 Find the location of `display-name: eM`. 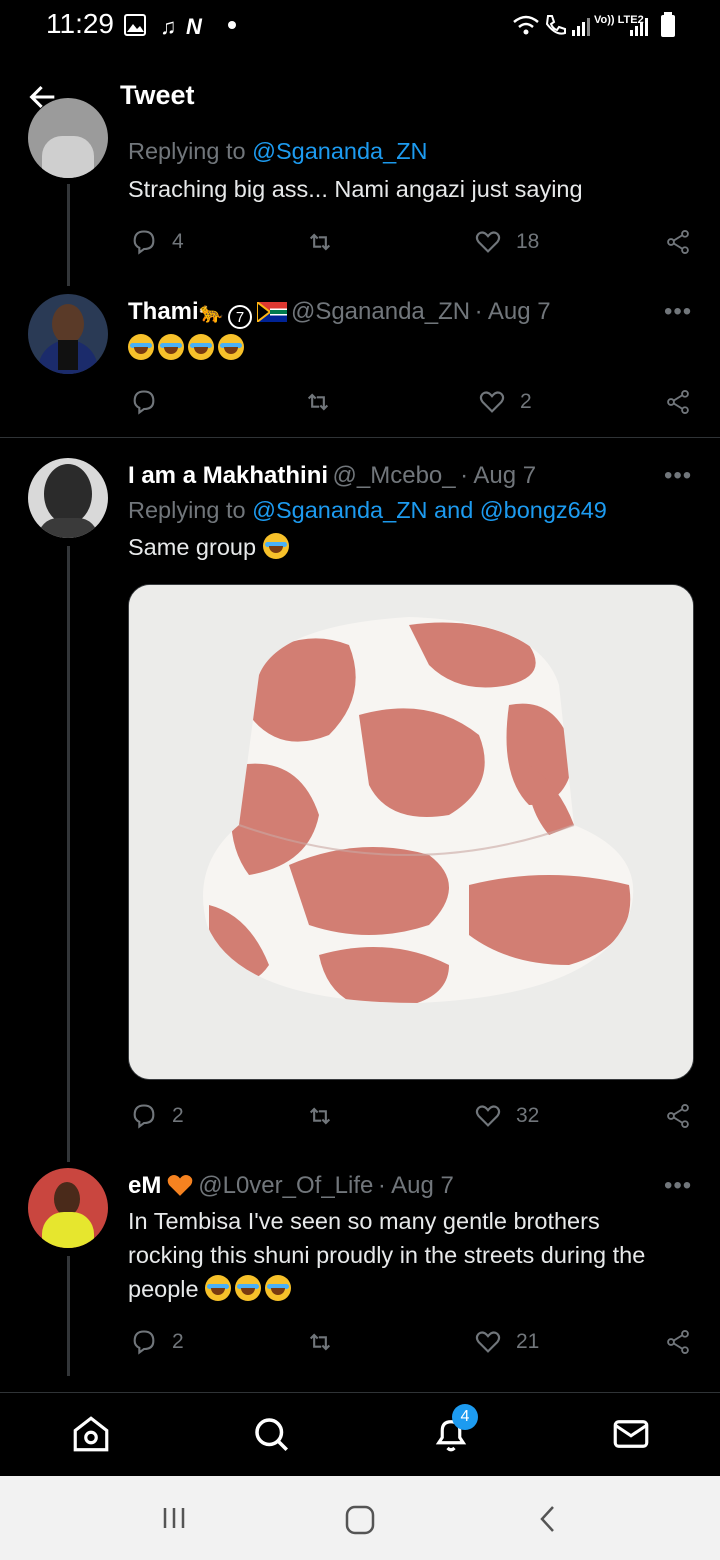

display-name: eM is located at coordinates (144, 1185).